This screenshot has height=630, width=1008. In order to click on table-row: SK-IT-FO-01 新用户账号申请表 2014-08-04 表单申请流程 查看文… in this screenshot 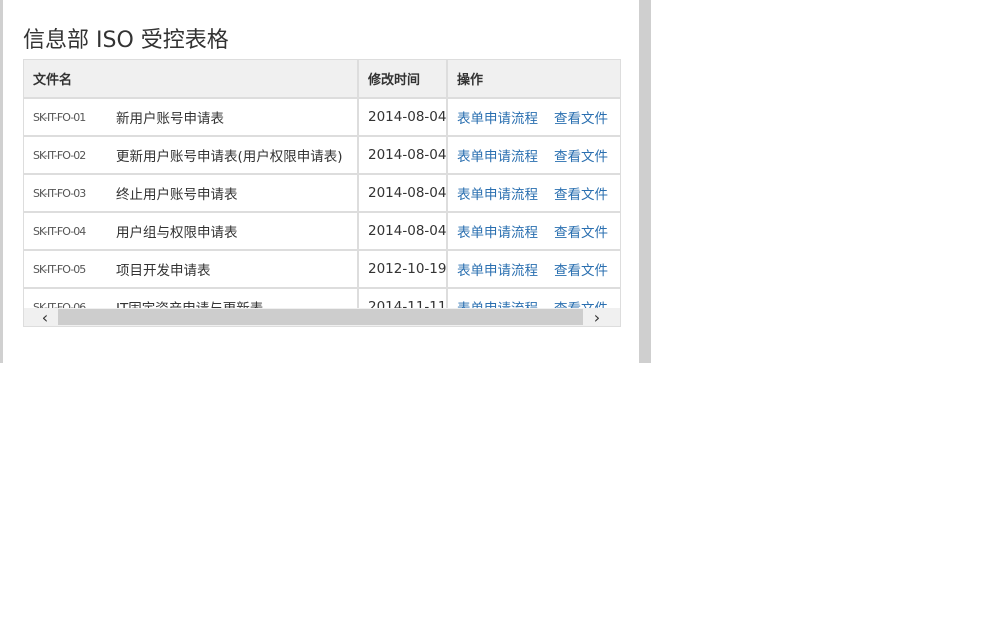, I will do `click(322, 118)`.